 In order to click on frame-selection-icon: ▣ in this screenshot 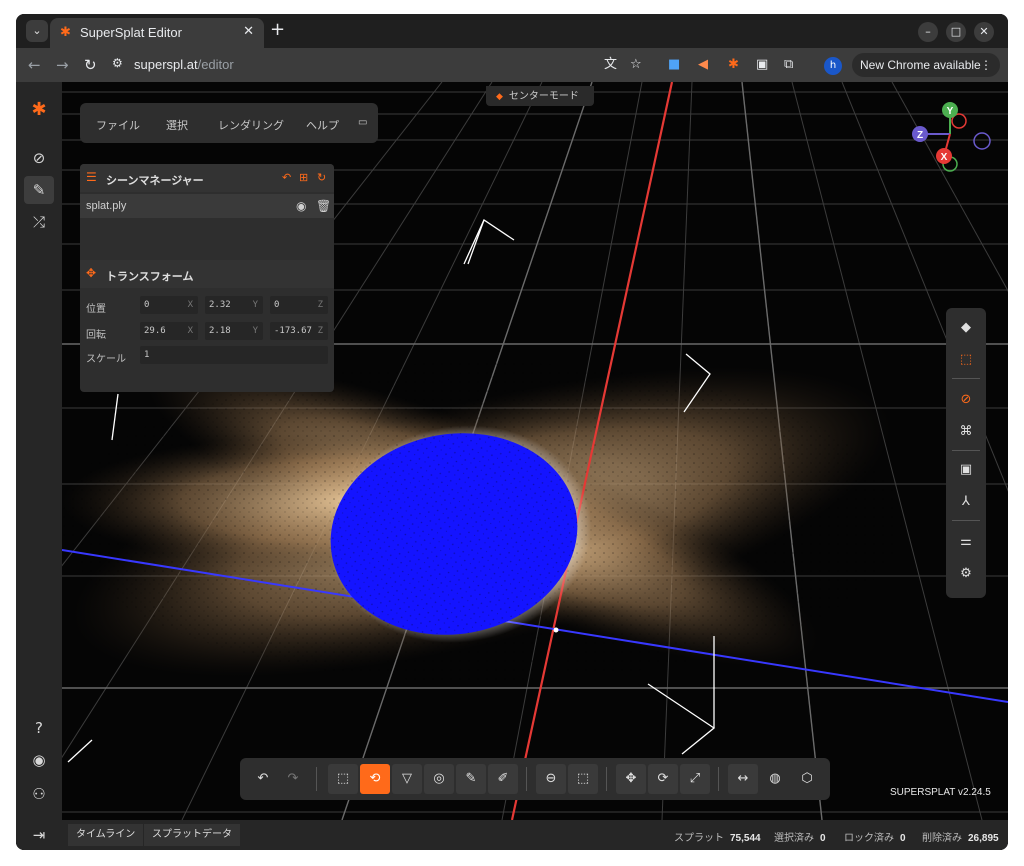, I will do `click(966, 470)`.